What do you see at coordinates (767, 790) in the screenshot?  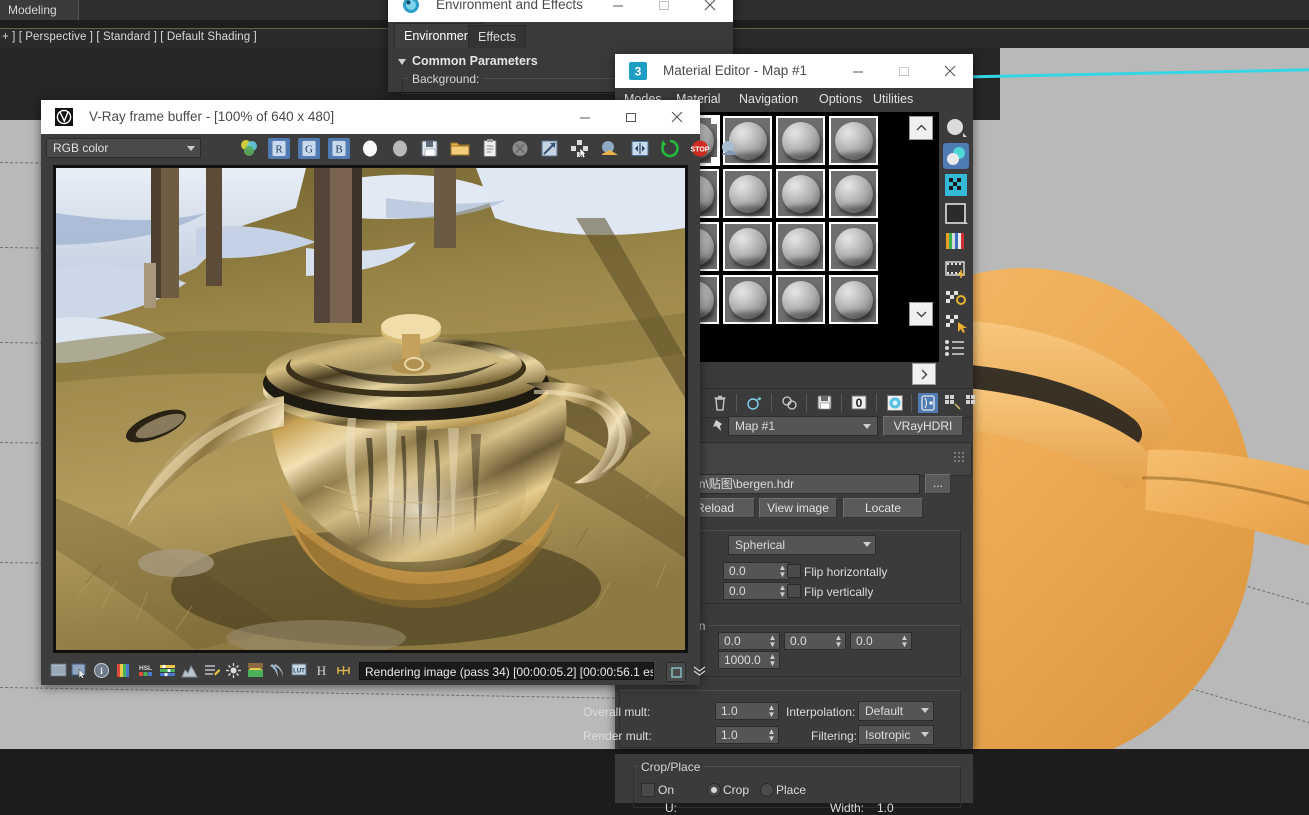 I see `place-radio` at bounding box center [767, 790].